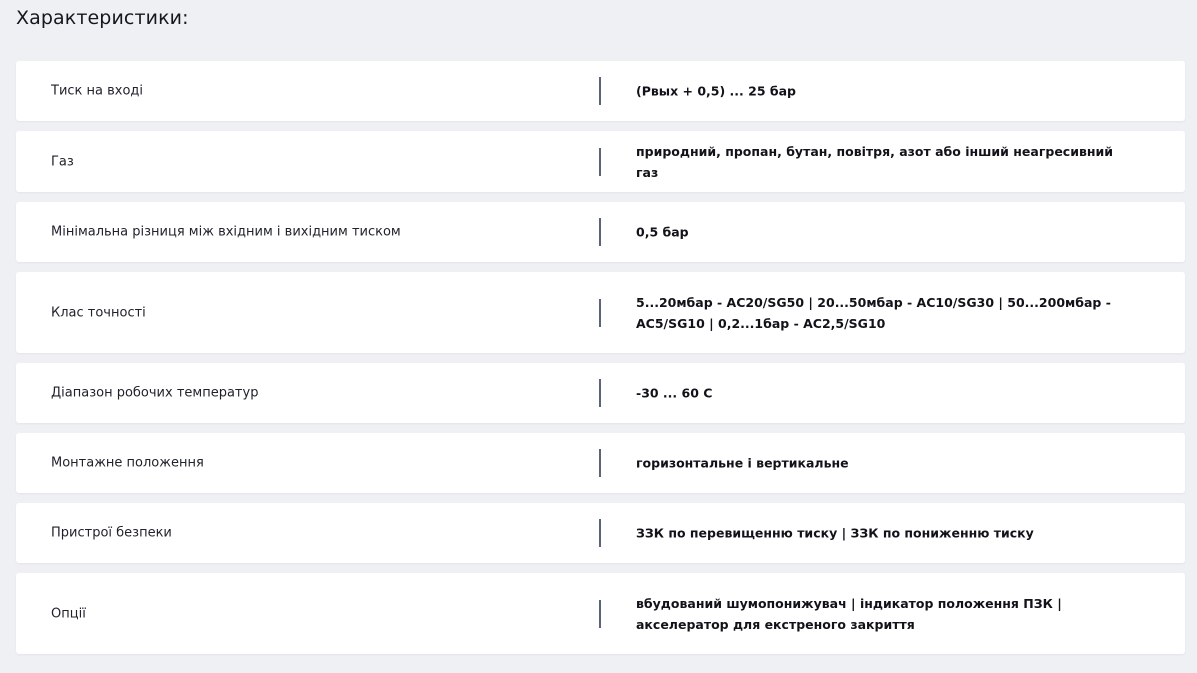 This screenshot has width=1197, height=673. Describe the element at coordinates (716, 91) in the screenshot. I see `spec-value: (Рвых + 0,5) ... 25 бар` at that location.